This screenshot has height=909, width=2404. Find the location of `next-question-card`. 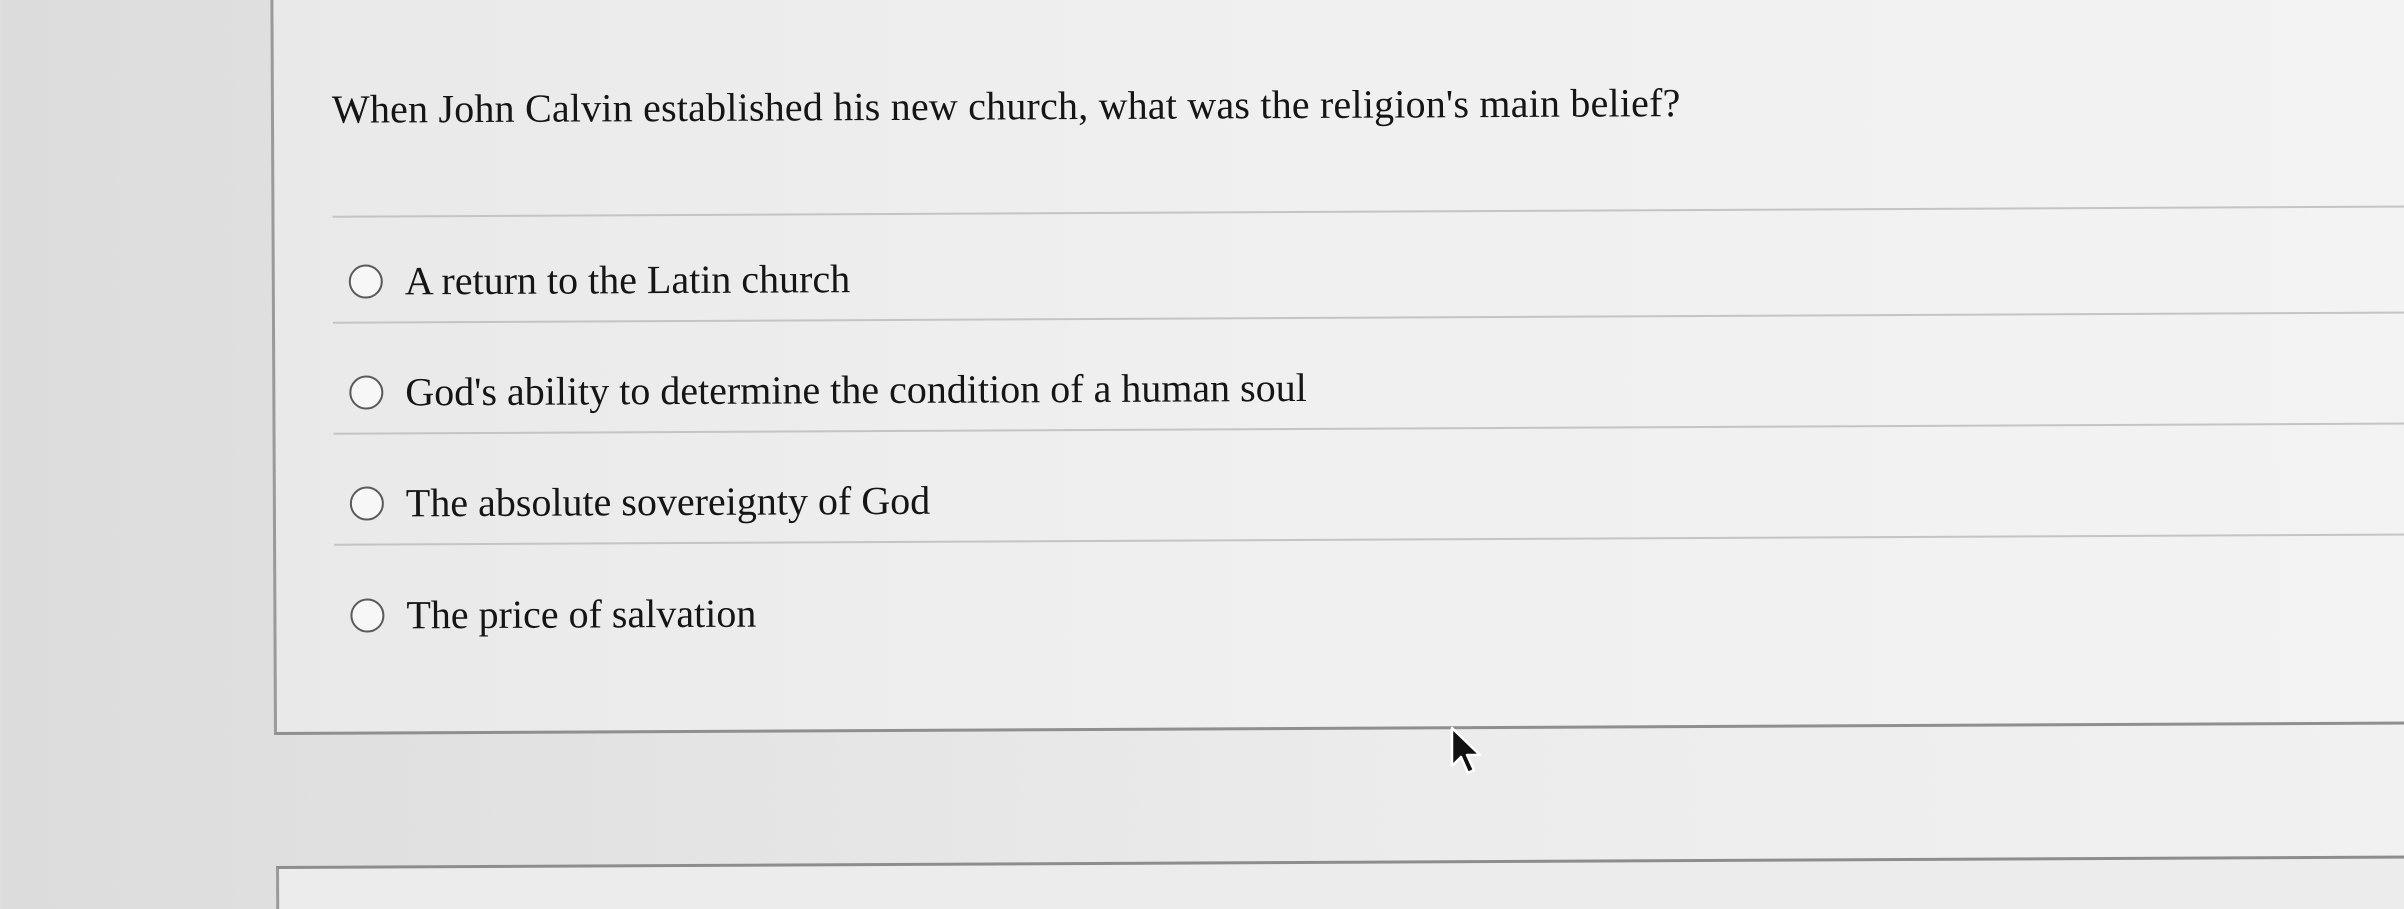

next-question-card is located at coordinates (1340, 882).